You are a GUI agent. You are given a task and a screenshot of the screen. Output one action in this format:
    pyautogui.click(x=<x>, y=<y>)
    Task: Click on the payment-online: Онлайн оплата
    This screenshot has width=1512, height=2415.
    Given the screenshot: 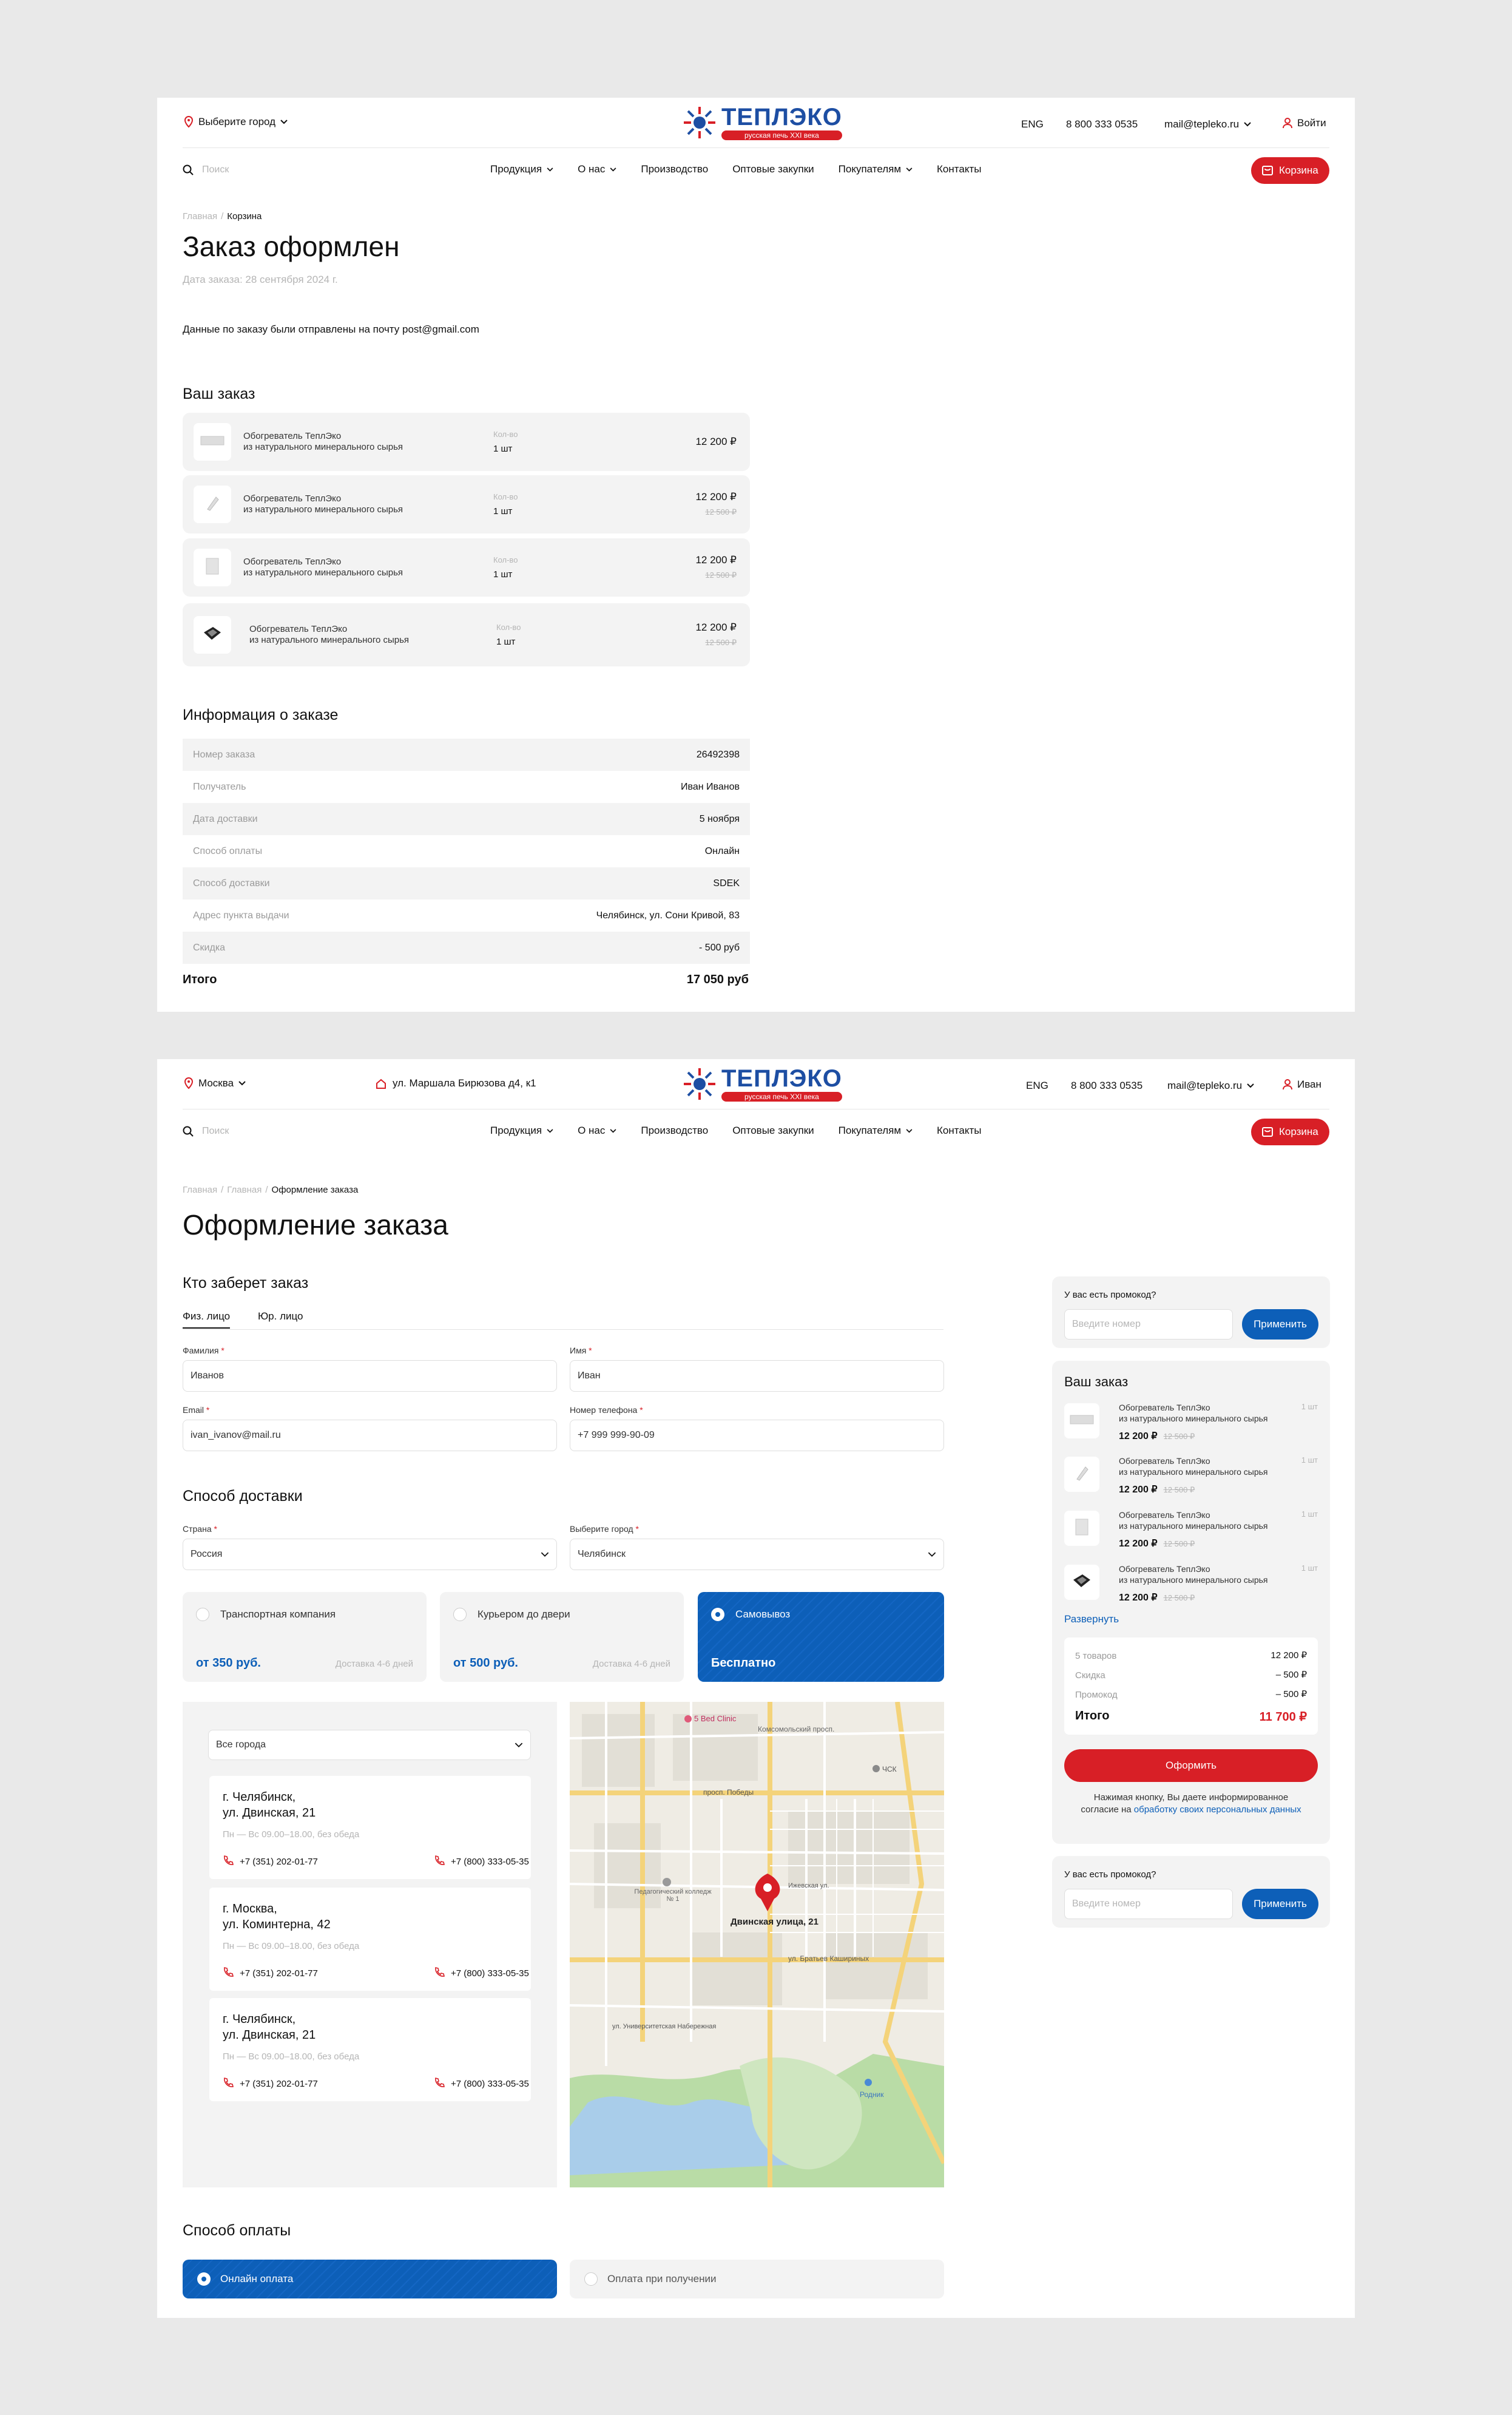 What is the action you would take?
    pyautogui.click(x=370, y=2279)
    